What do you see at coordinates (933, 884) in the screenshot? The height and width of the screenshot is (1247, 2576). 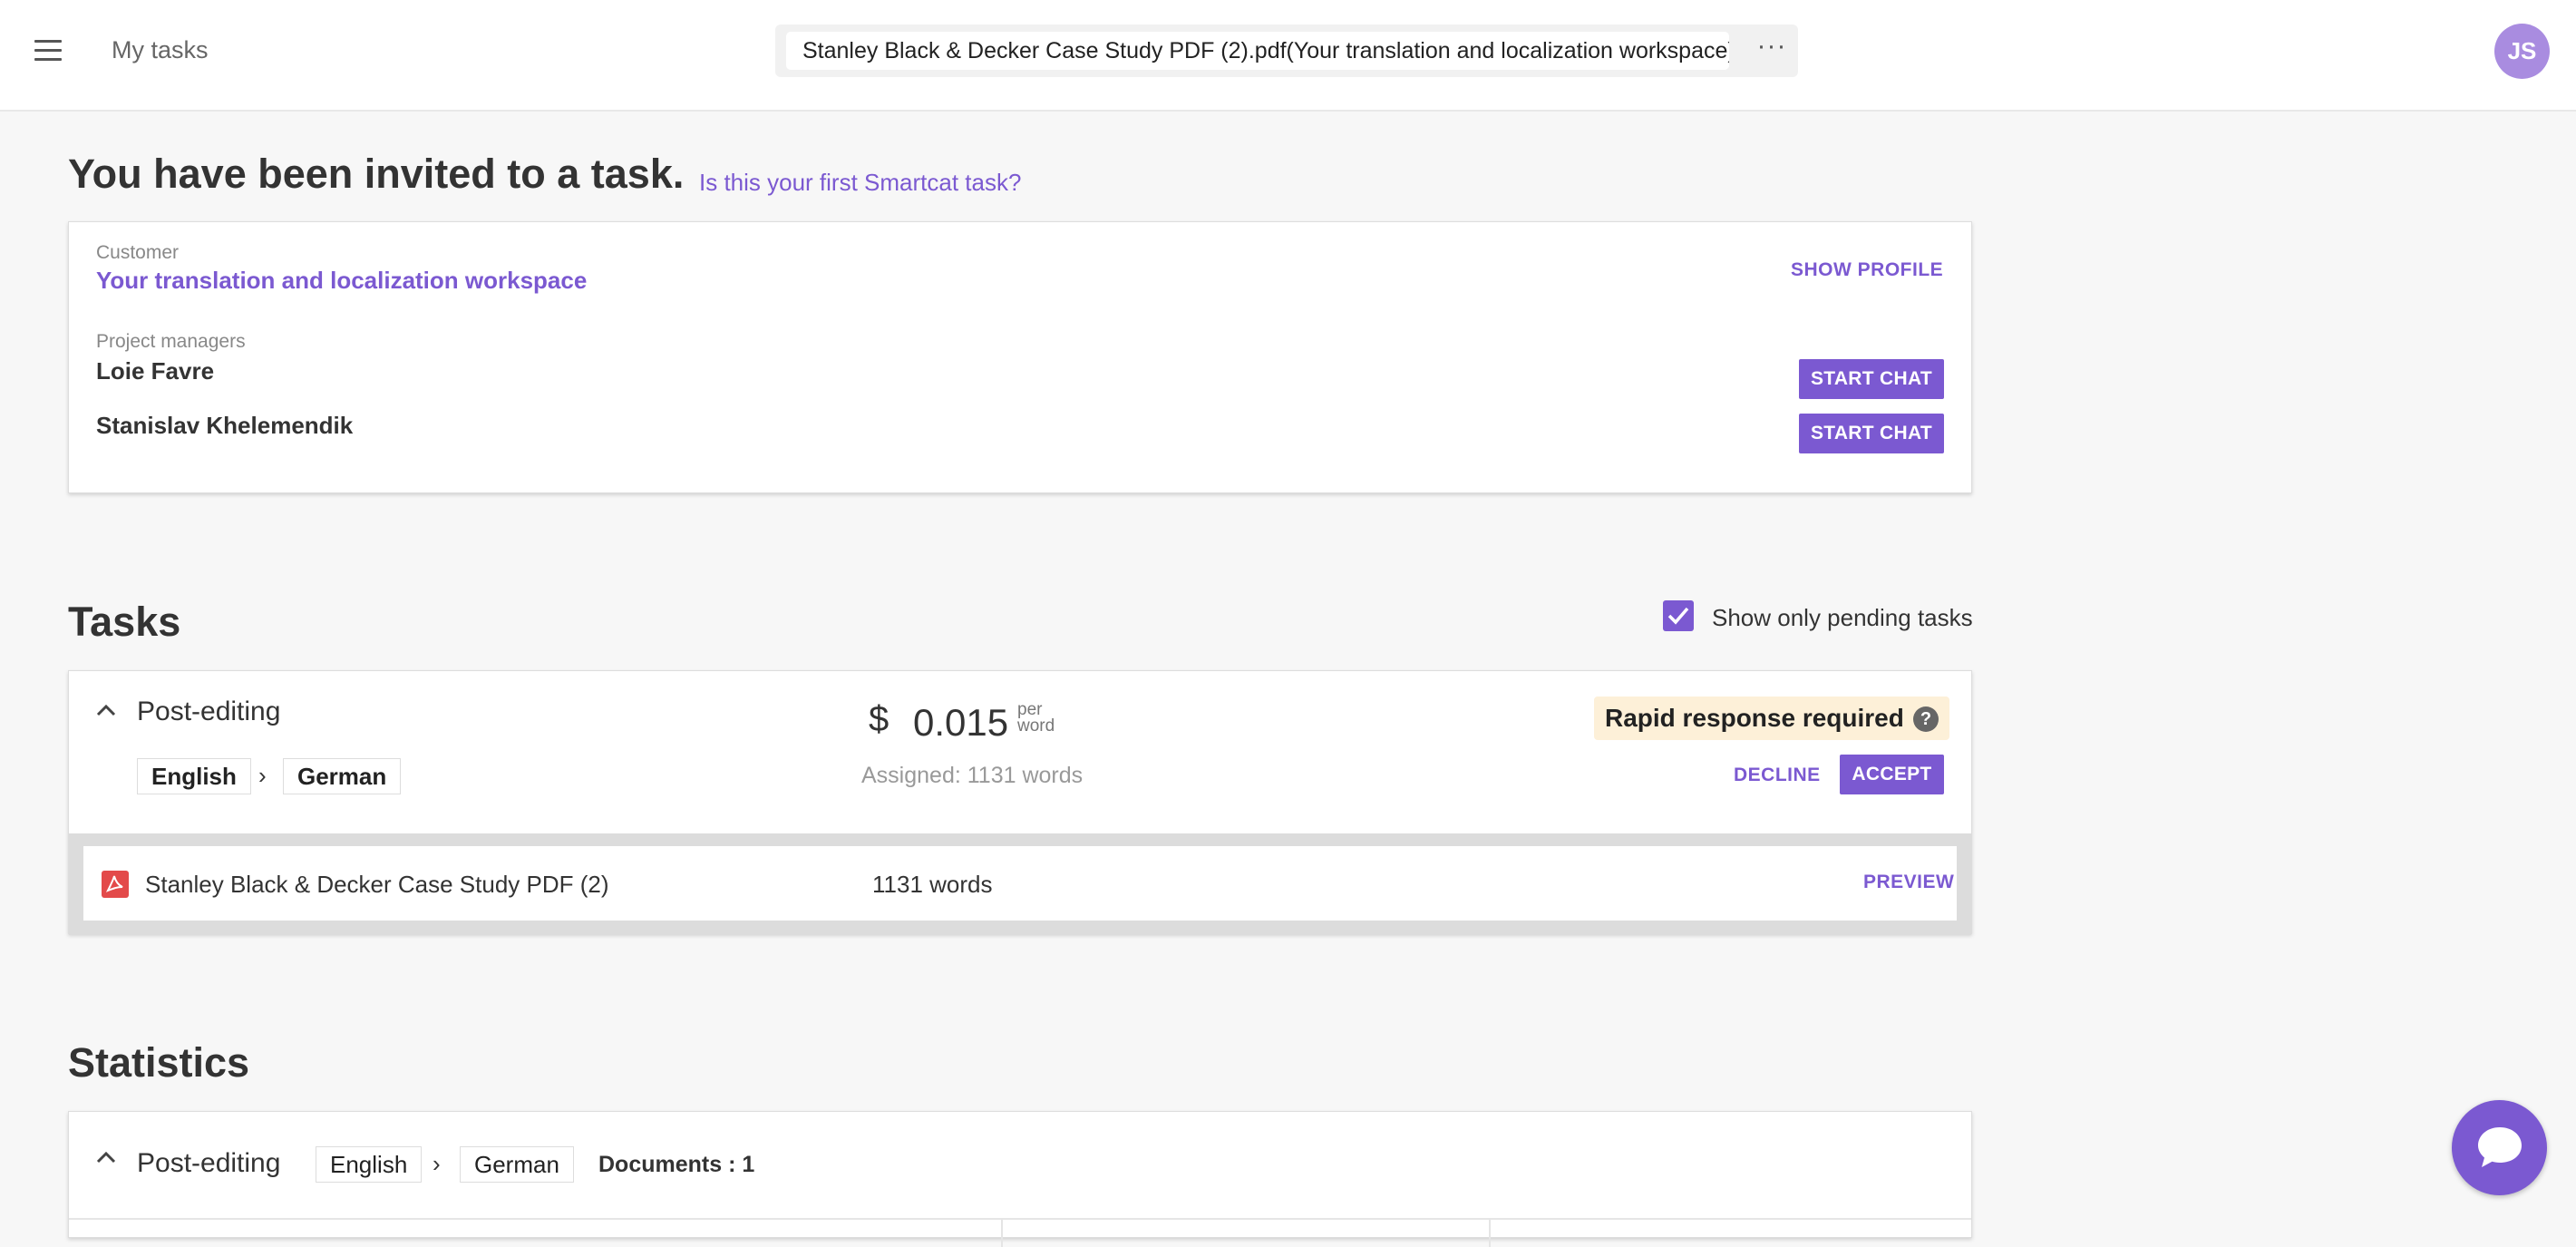 I see `file-word-count: 1131 words` at bounding box center [933, 884].